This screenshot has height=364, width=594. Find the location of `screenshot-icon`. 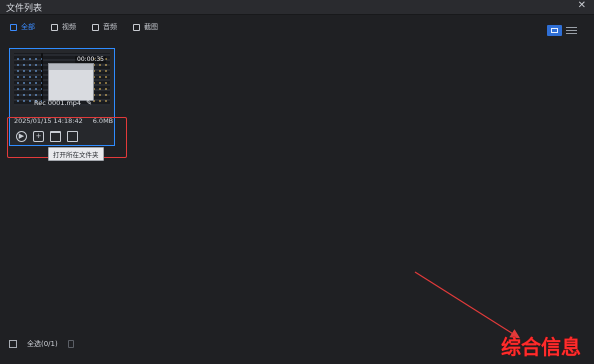

screenshot-icon is located at coordinates (136, 27).